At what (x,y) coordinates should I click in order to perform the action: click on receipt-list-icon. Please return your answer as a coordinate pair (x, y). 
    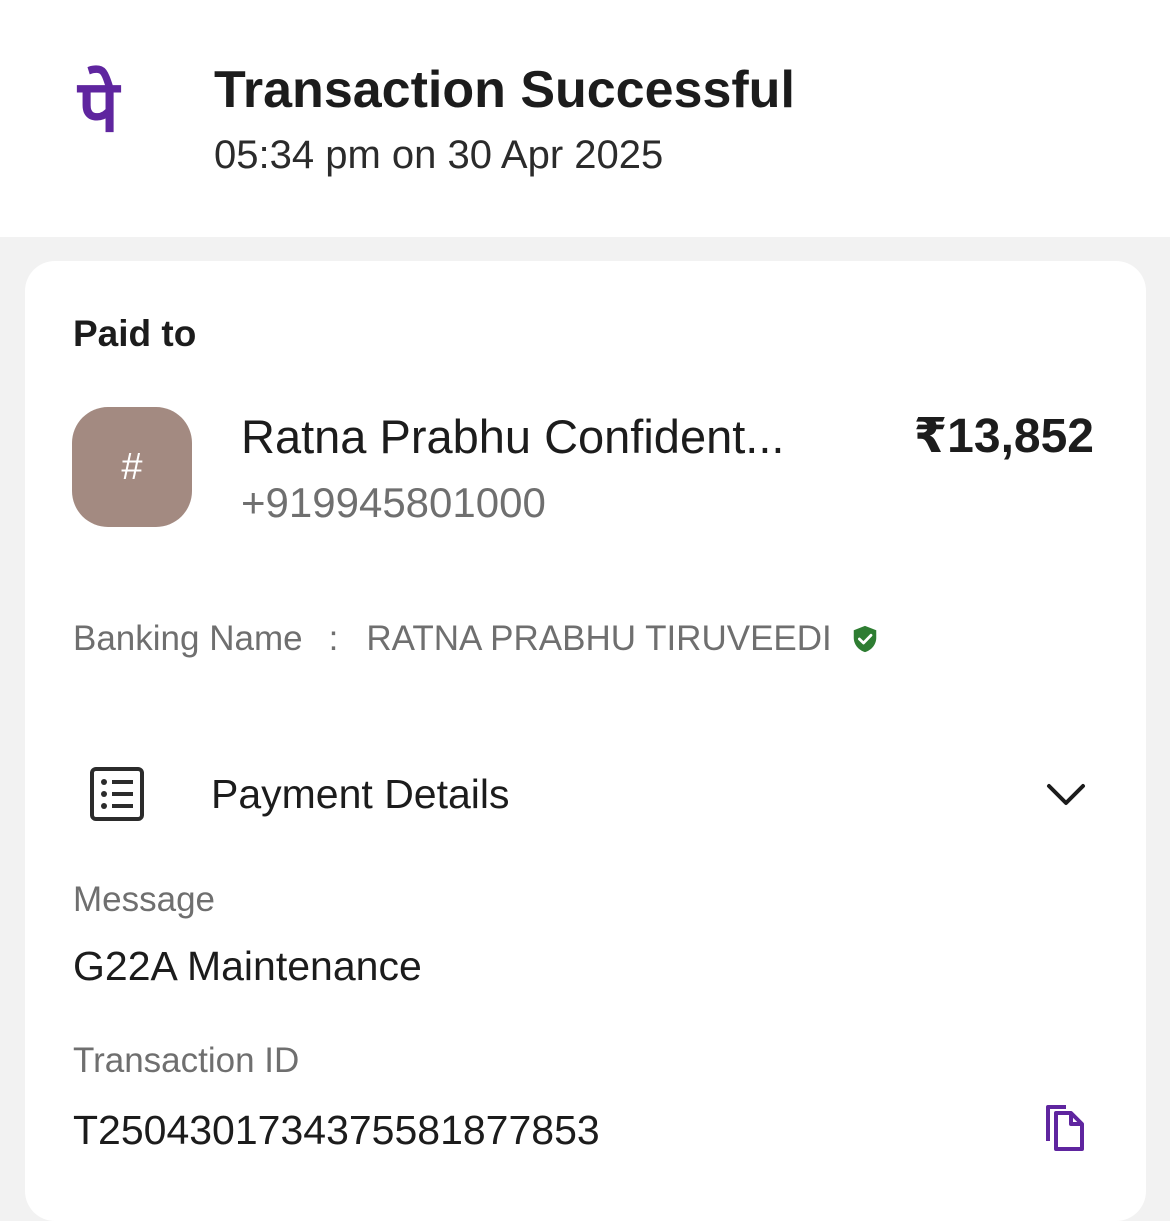
    Looking at the image, I should click on (117, 794).